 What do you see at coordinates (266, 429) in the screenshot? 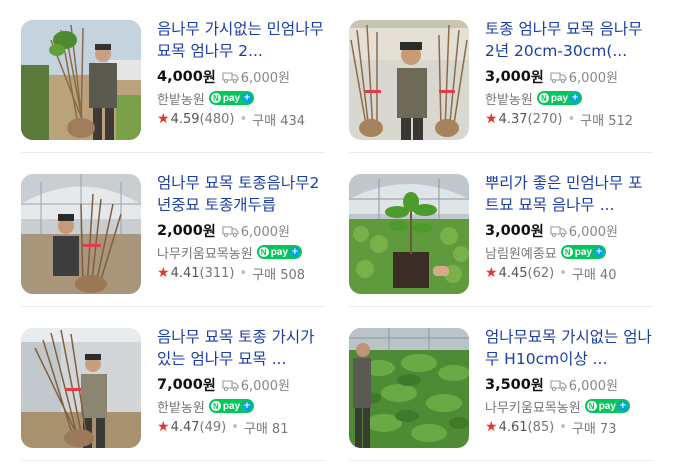
I see `purchase-count: 구매 81` at bounding box center [266, 429].